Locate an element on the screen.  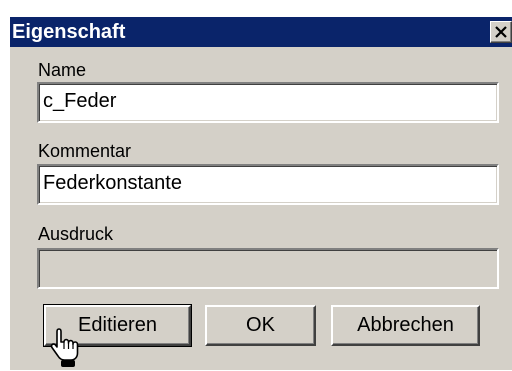
cancel-button: Abbrechen is located at coordinates (405, 325).